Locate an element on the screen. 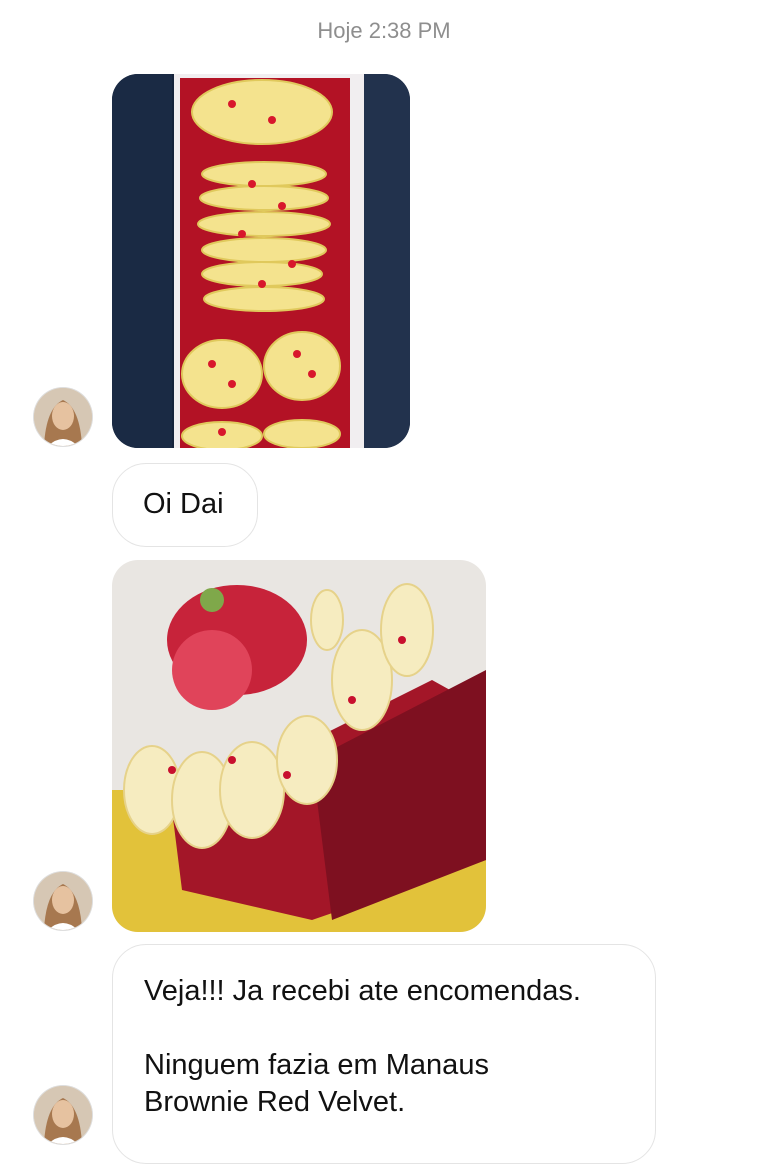 The width and height of the screenshot is (768, 1164). message-timestamp: Hoje 2:38 PM is located at coordinates (384, 30).